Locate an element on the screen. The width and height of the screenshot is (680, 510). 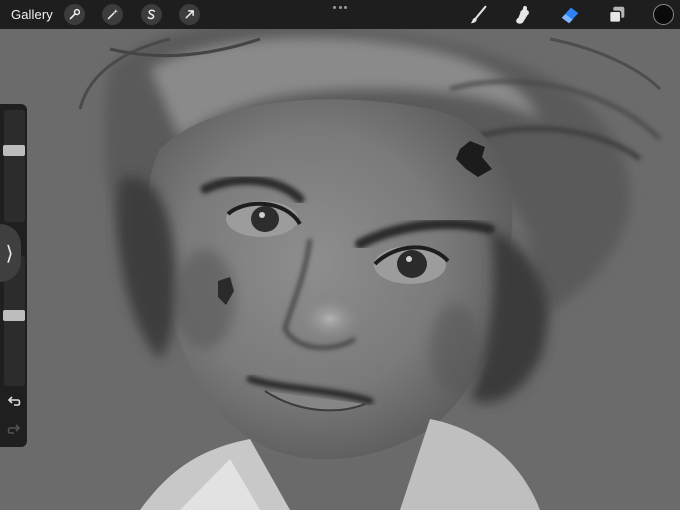
selection-s-icon is located at coordinates (151, 14).